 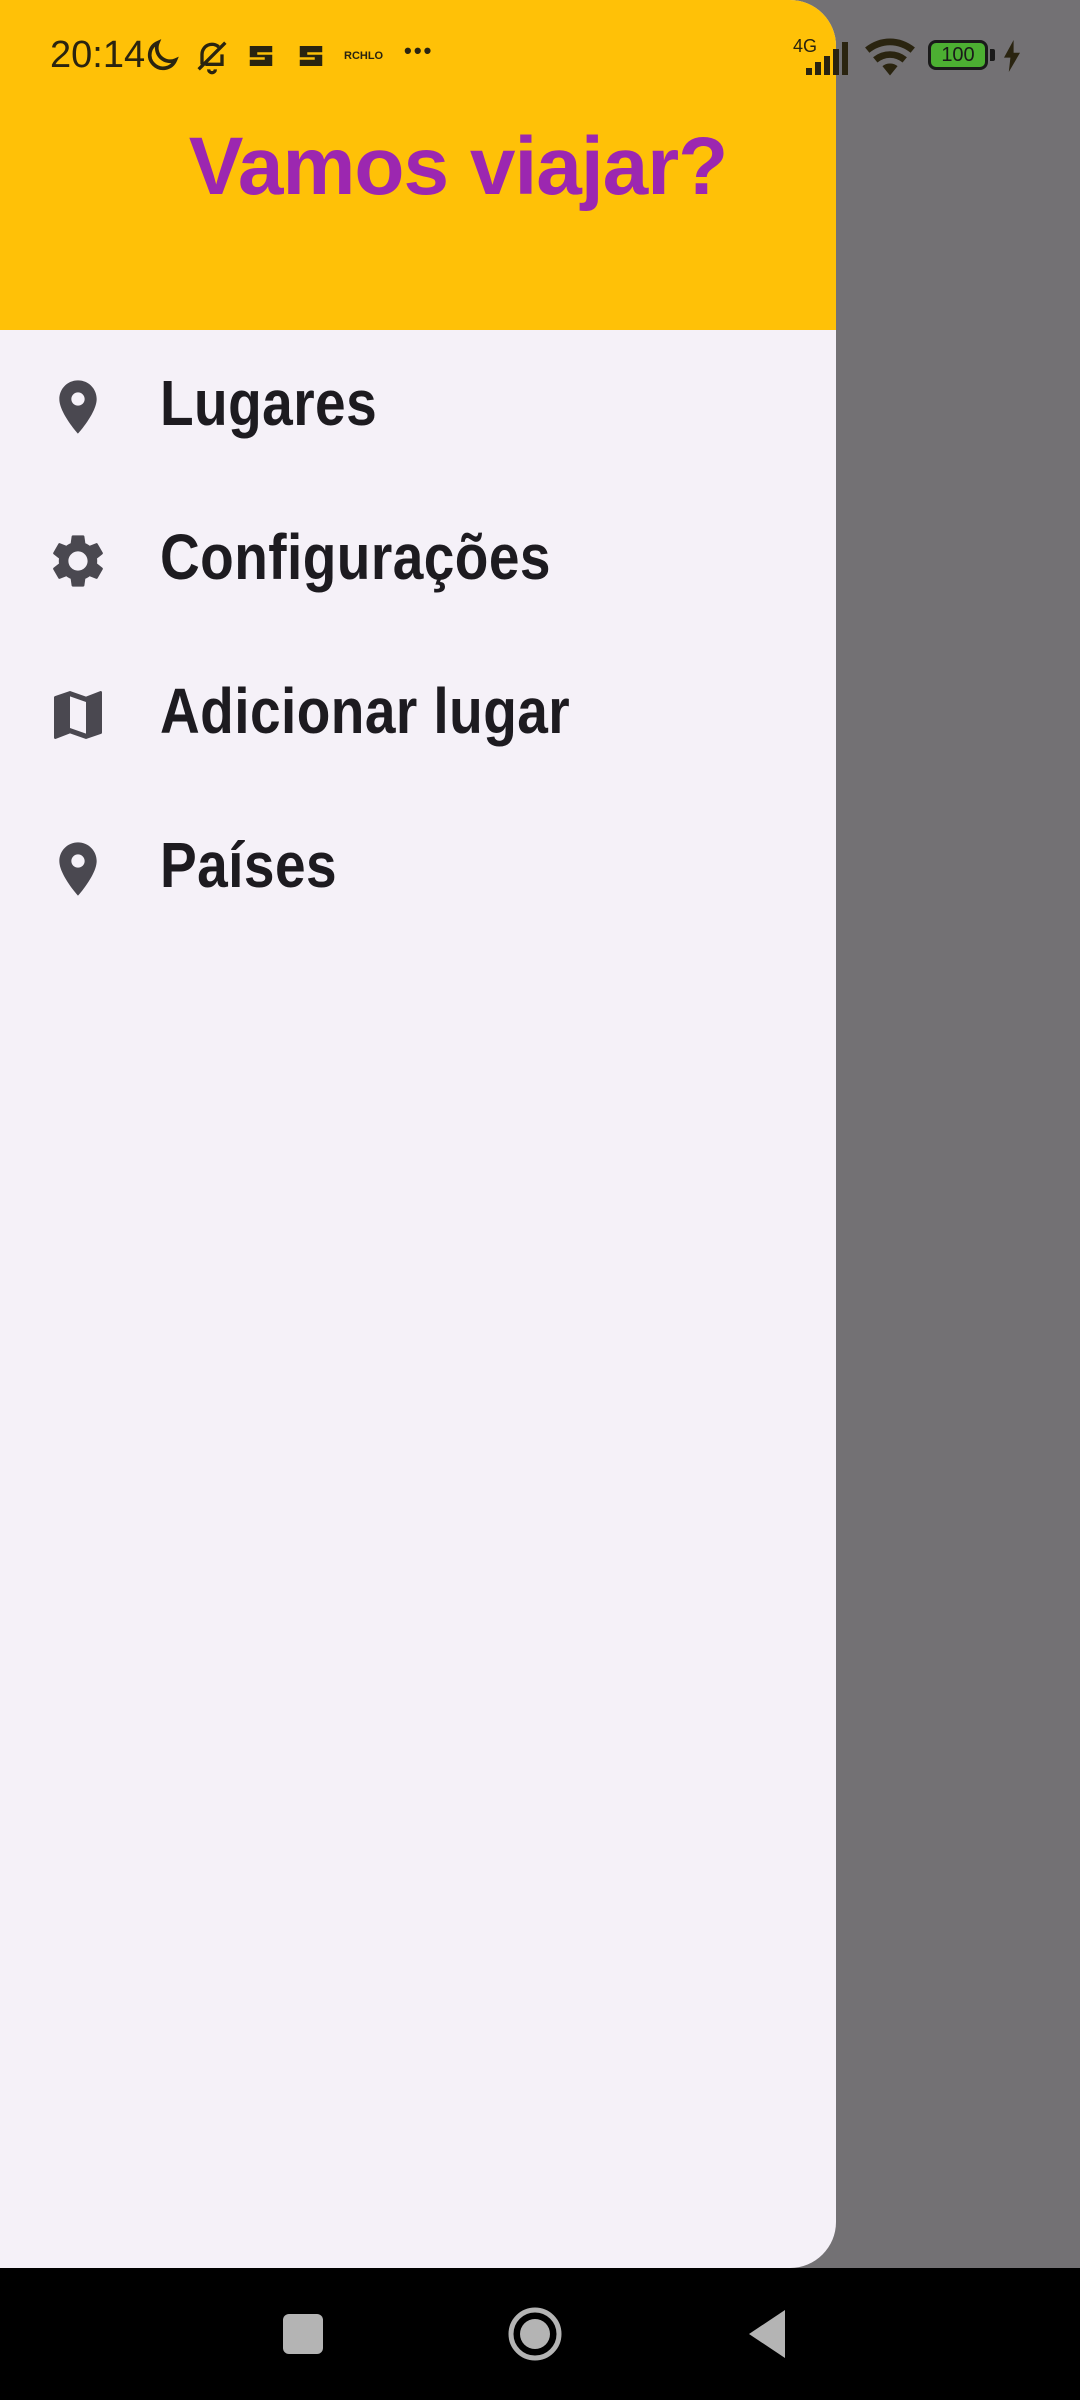 I want to click on recents-button, so click(x=303, y=2334).